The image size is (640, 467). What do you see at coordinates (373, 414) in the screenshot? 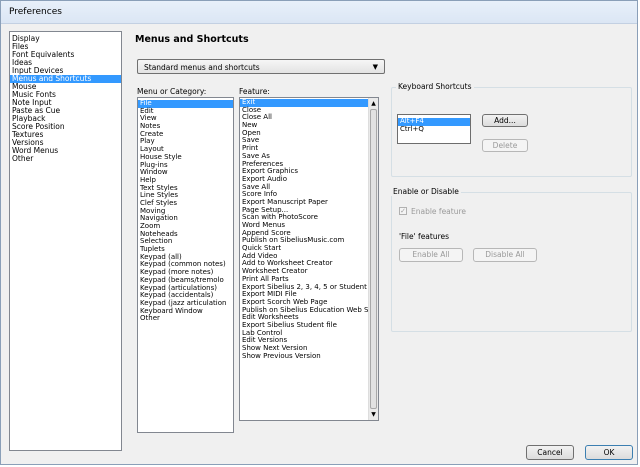
I see `scroll-down-icon: ▼` at bounding box center [373, 414].